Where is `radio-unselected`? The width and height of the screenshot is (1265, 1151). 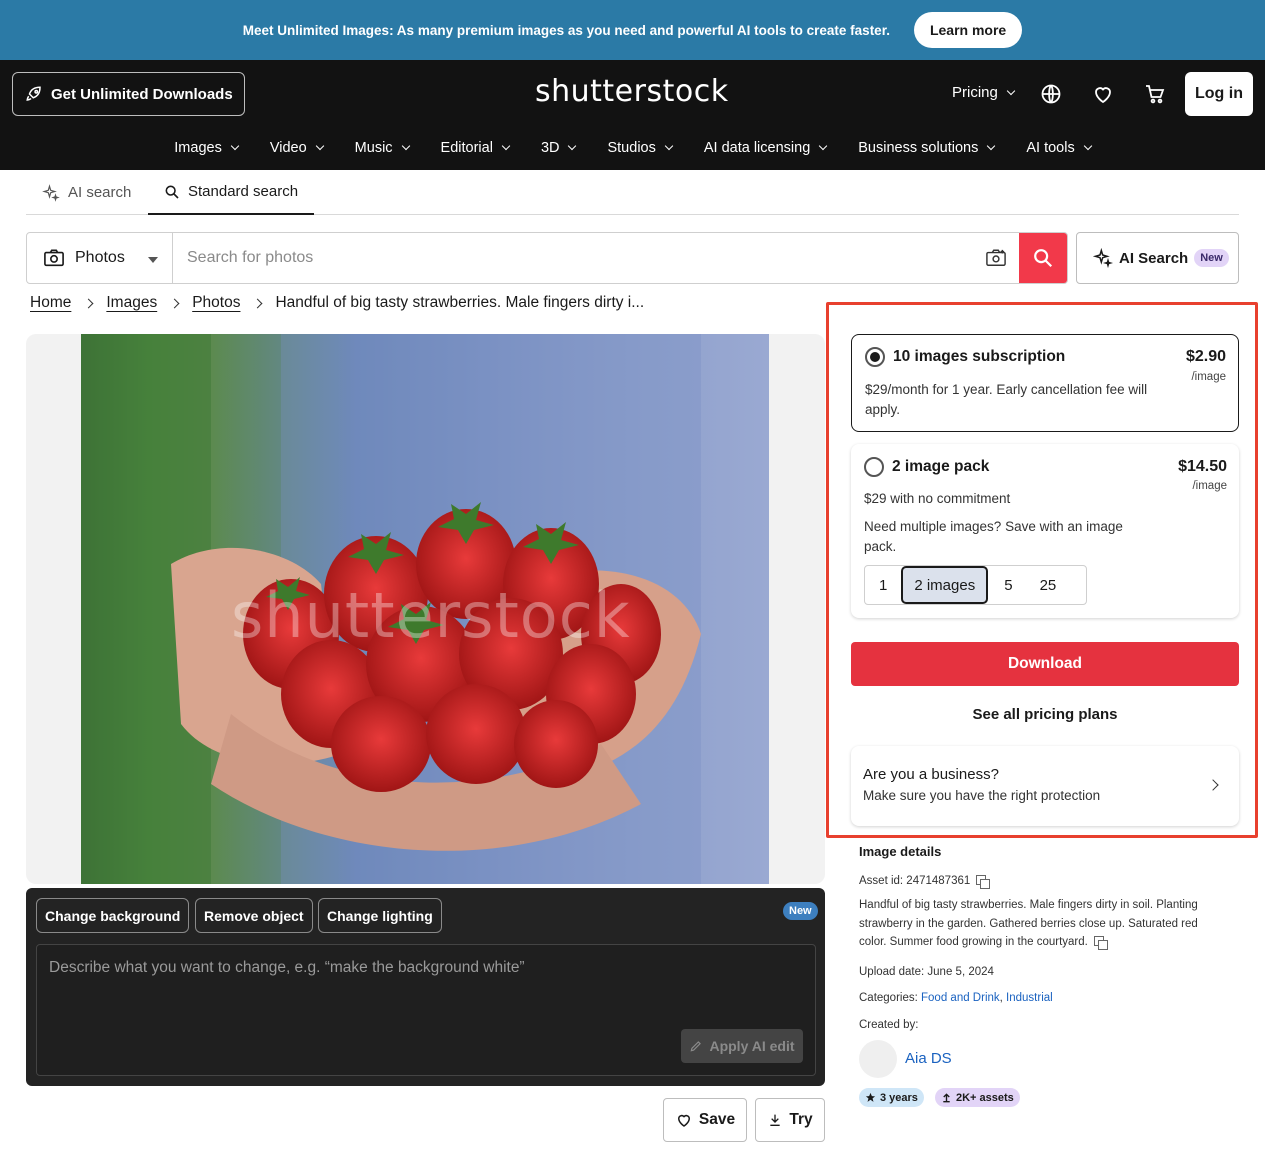
radio-unselected is located at coordinates (874, 467).